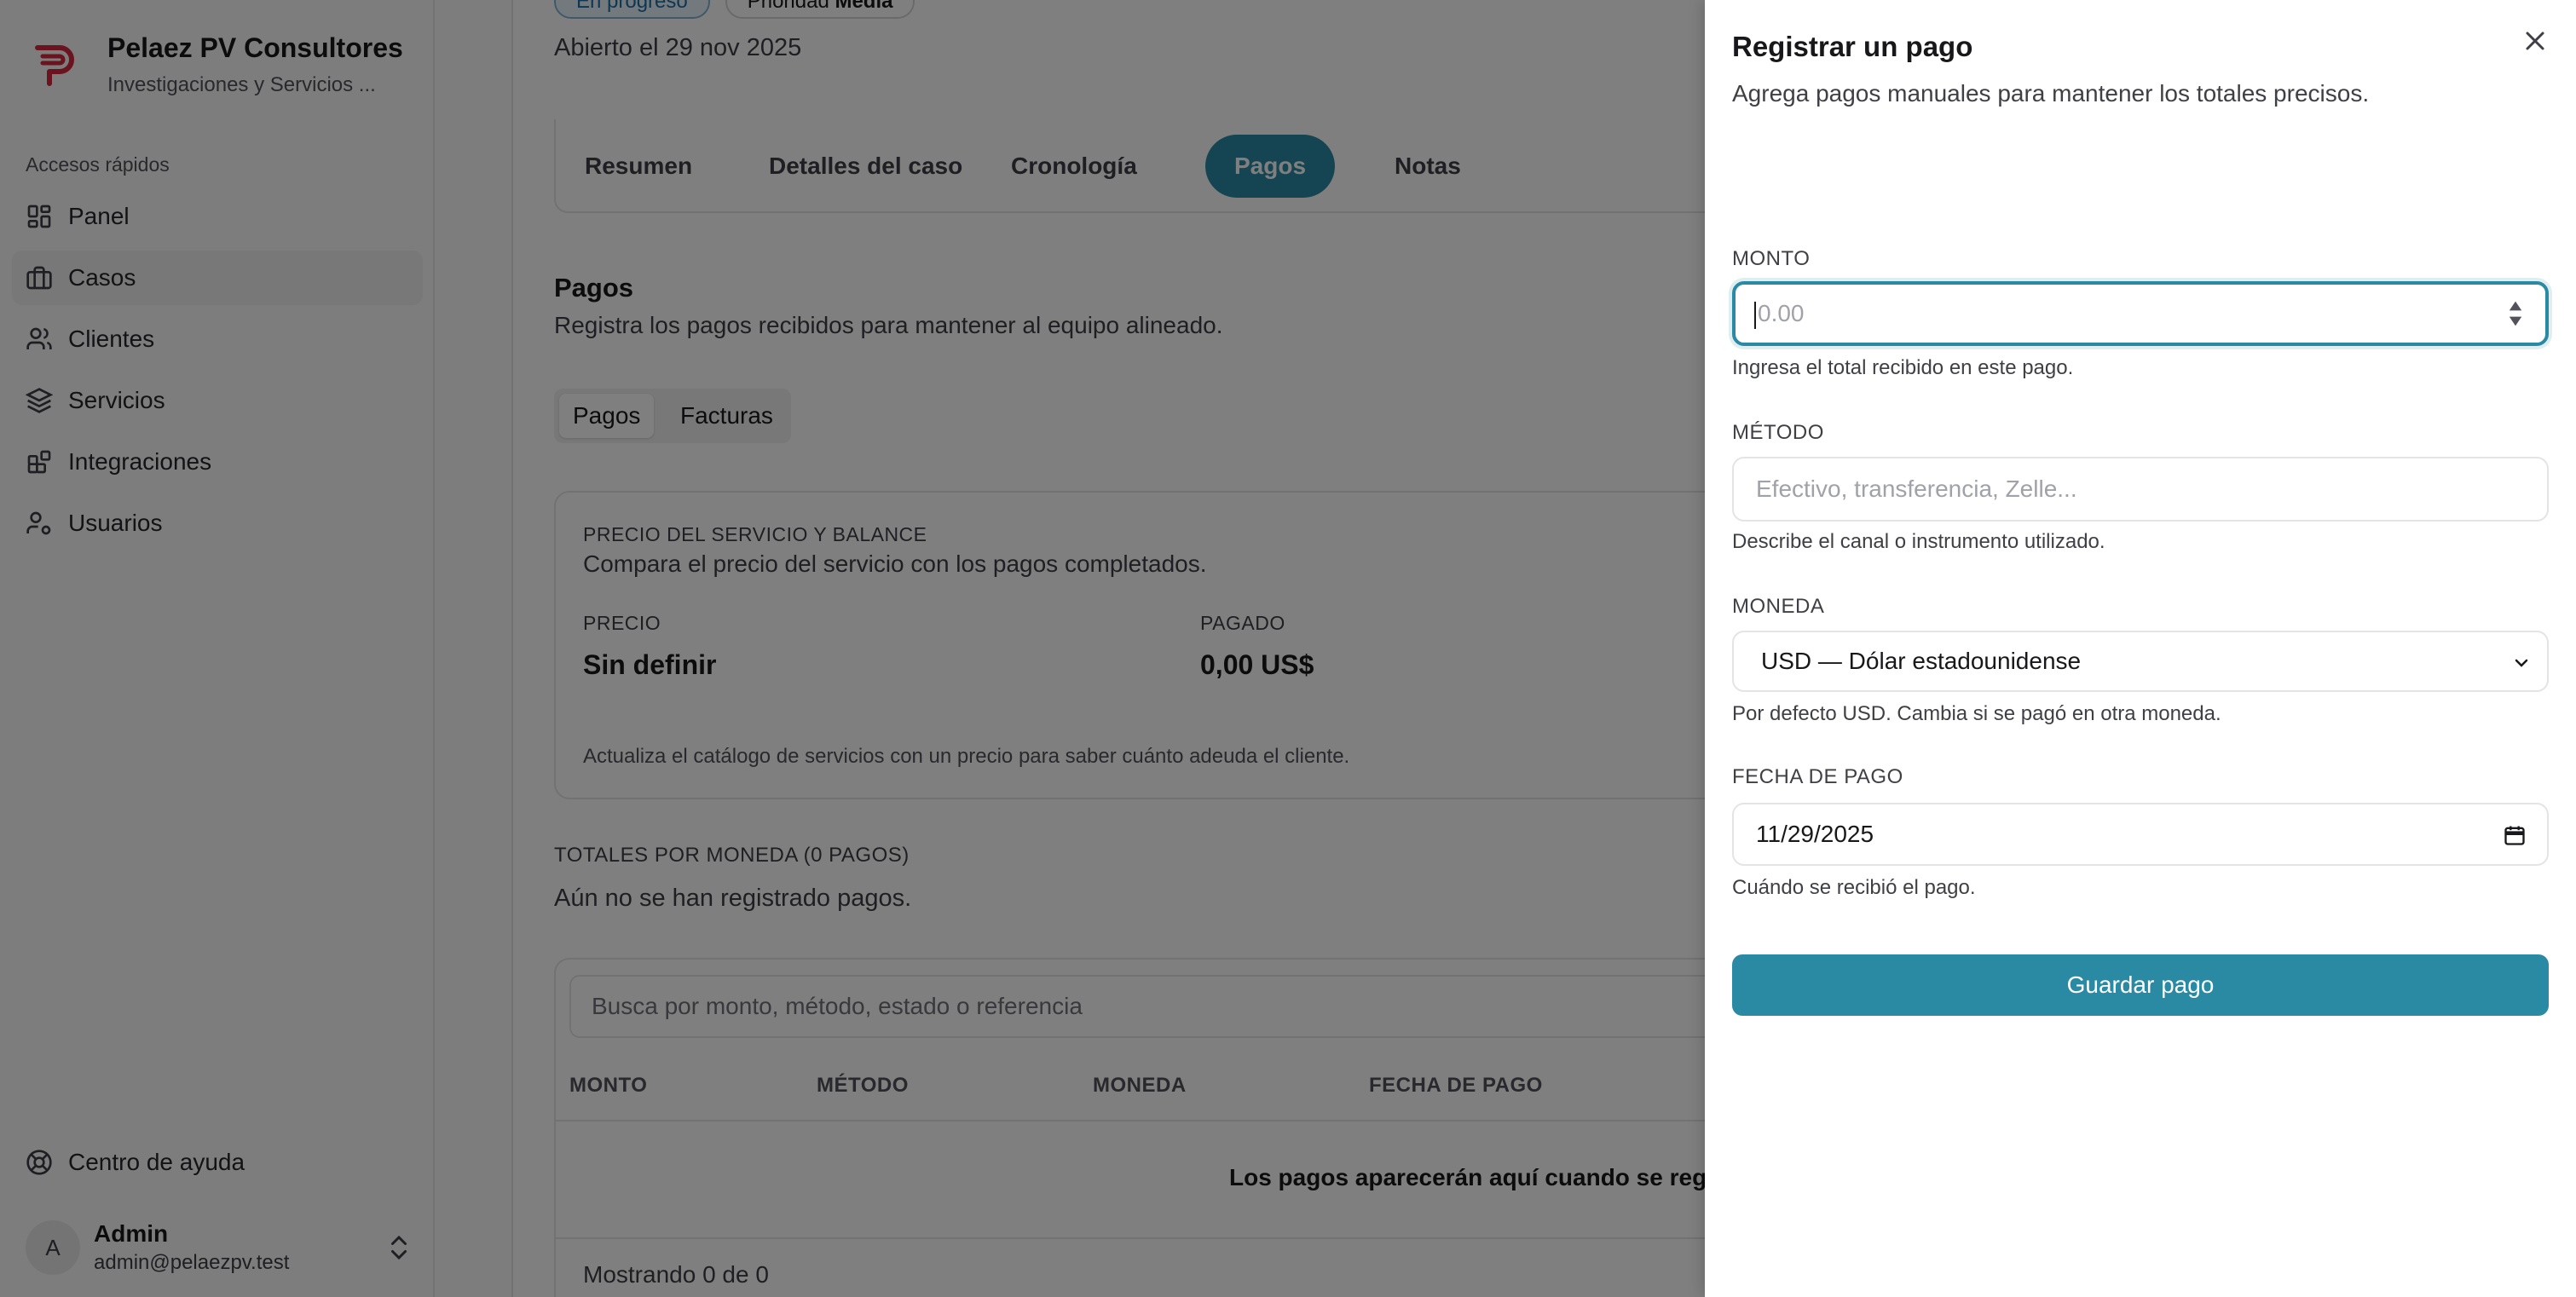  I want to click on sheet-title: Registrar un pago, so click(1852, 46).